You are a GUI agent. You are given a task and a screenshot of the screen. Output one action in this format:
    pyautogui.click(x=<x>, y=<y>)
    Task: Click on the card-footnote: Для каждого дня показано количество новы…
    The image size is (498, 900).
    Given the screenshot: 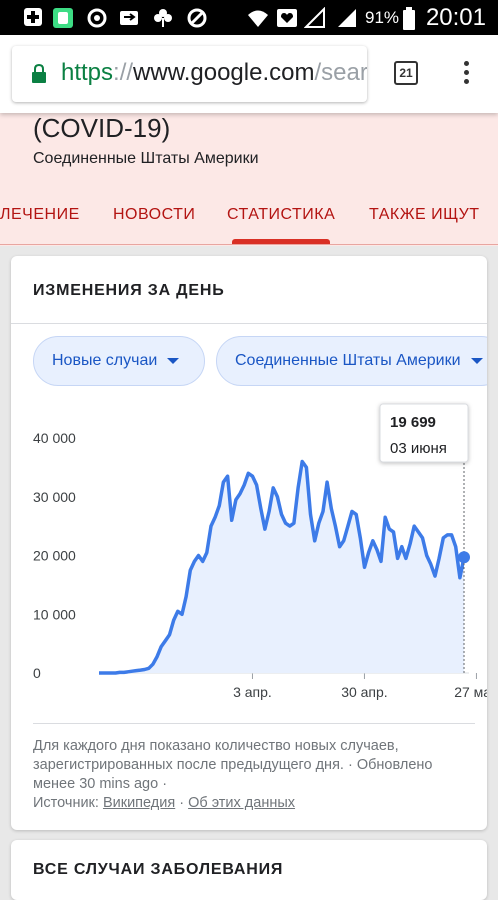 What is the action you would take?
    pyautogui.click(x=253, y=775)
    